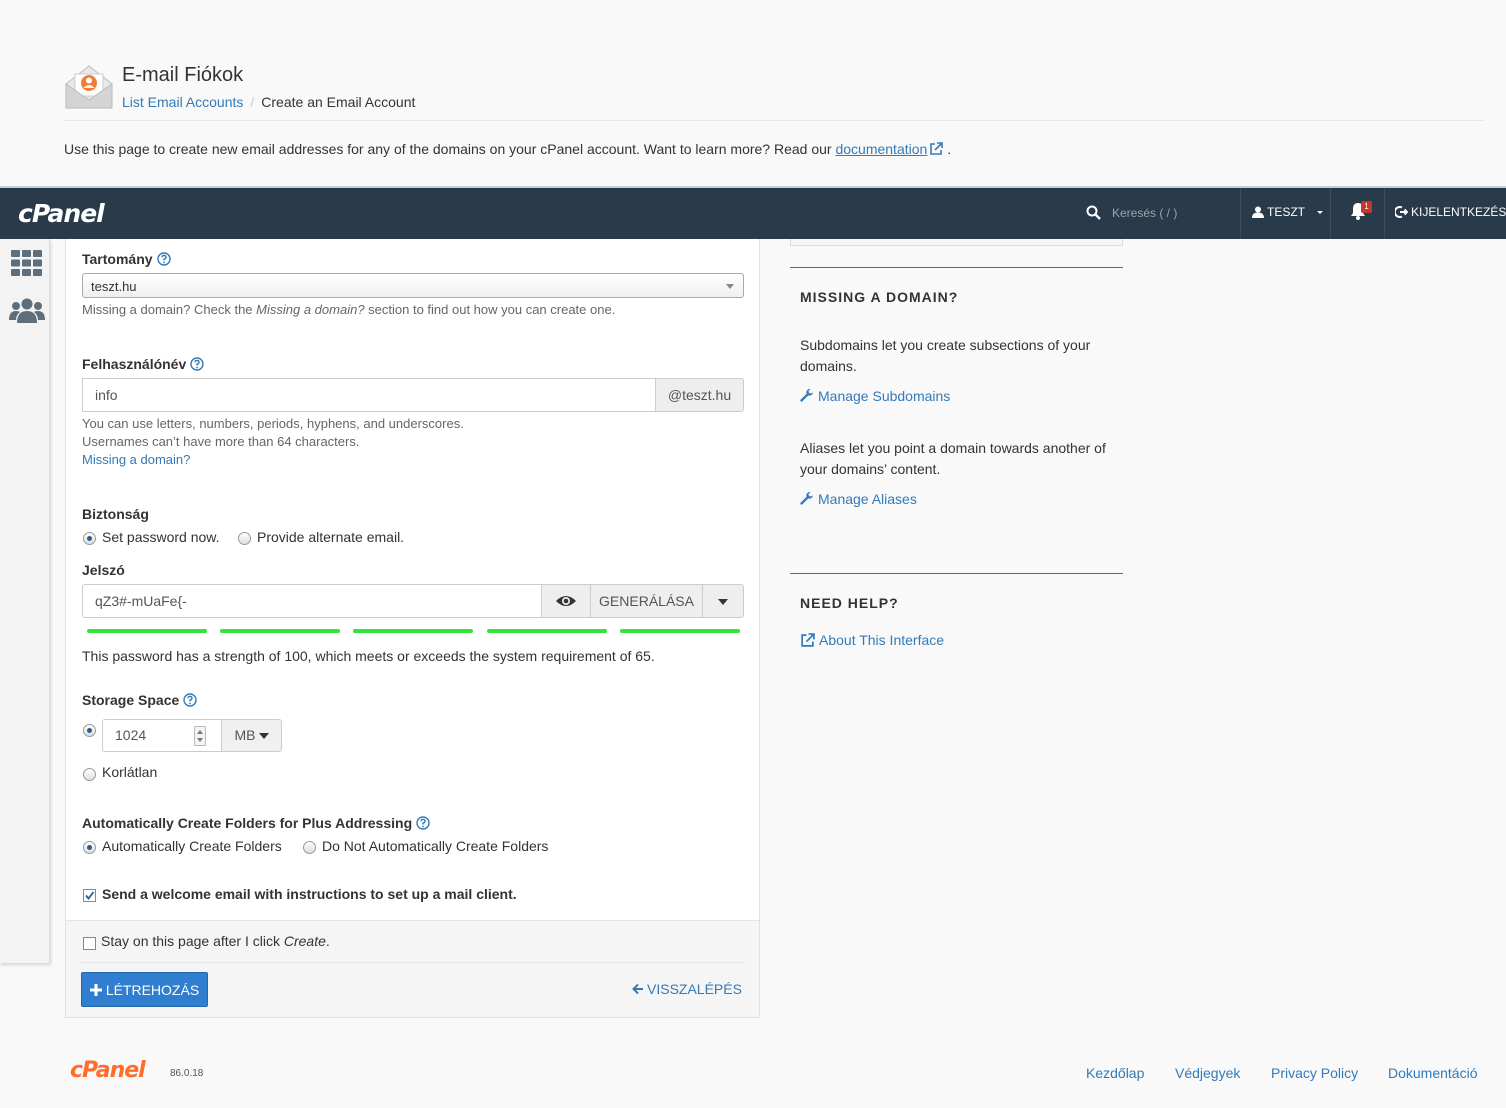 The image size is (1506, 1108). Describe the element at coordinates (183, 75) in the screenshot. I see `page-title: E-mail Fiókok` at that location.